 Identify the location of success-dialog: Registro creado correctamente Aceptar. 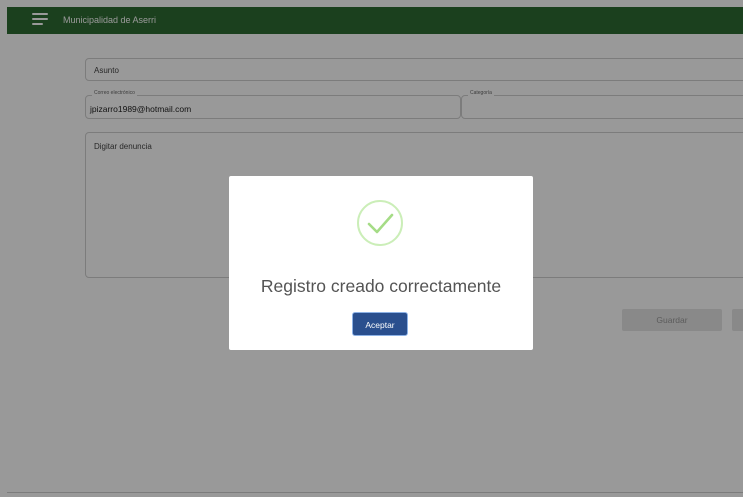
(381, 263).